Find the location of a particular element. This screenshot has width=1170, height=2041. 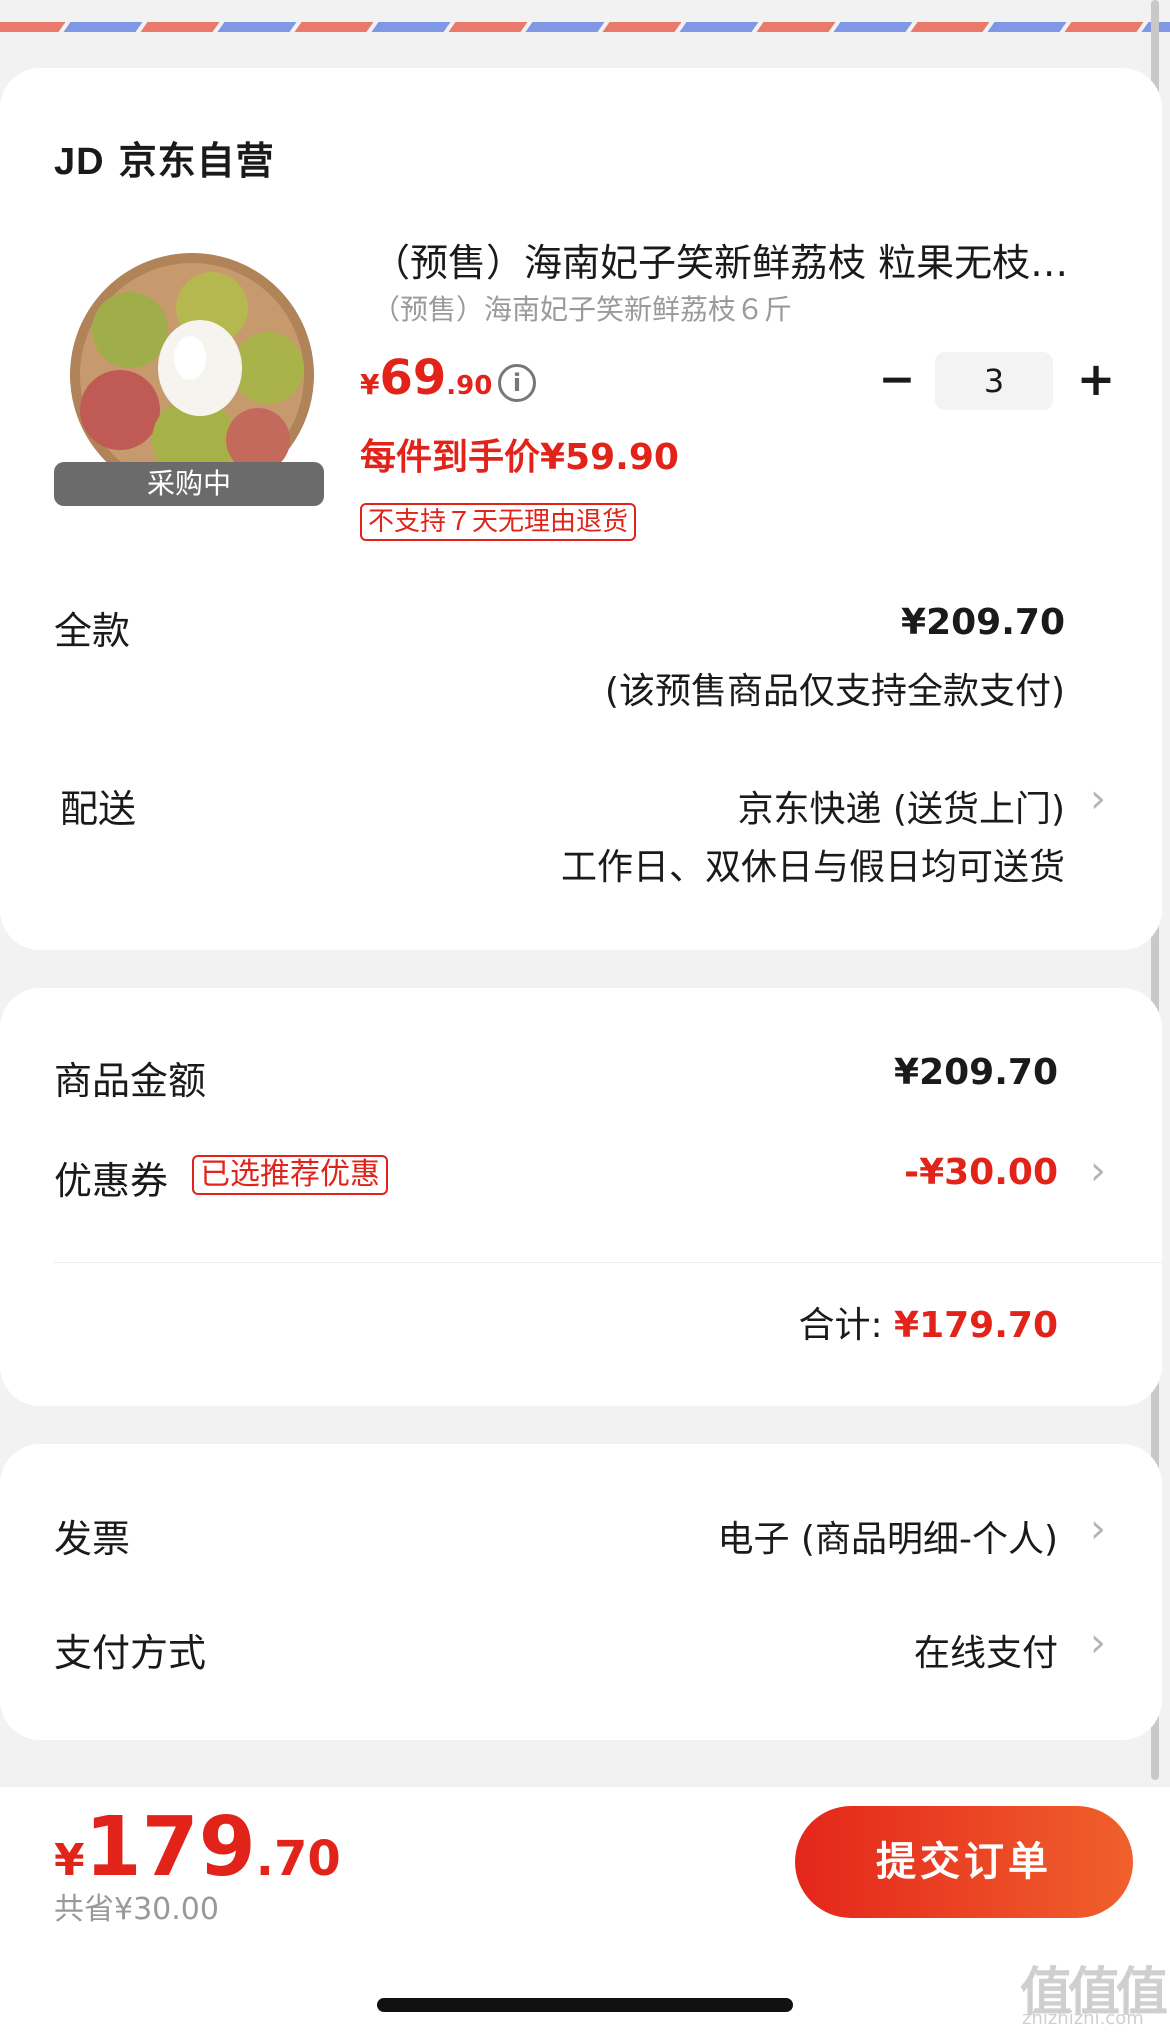

home-indicator is located at coordinates (585, 2005).